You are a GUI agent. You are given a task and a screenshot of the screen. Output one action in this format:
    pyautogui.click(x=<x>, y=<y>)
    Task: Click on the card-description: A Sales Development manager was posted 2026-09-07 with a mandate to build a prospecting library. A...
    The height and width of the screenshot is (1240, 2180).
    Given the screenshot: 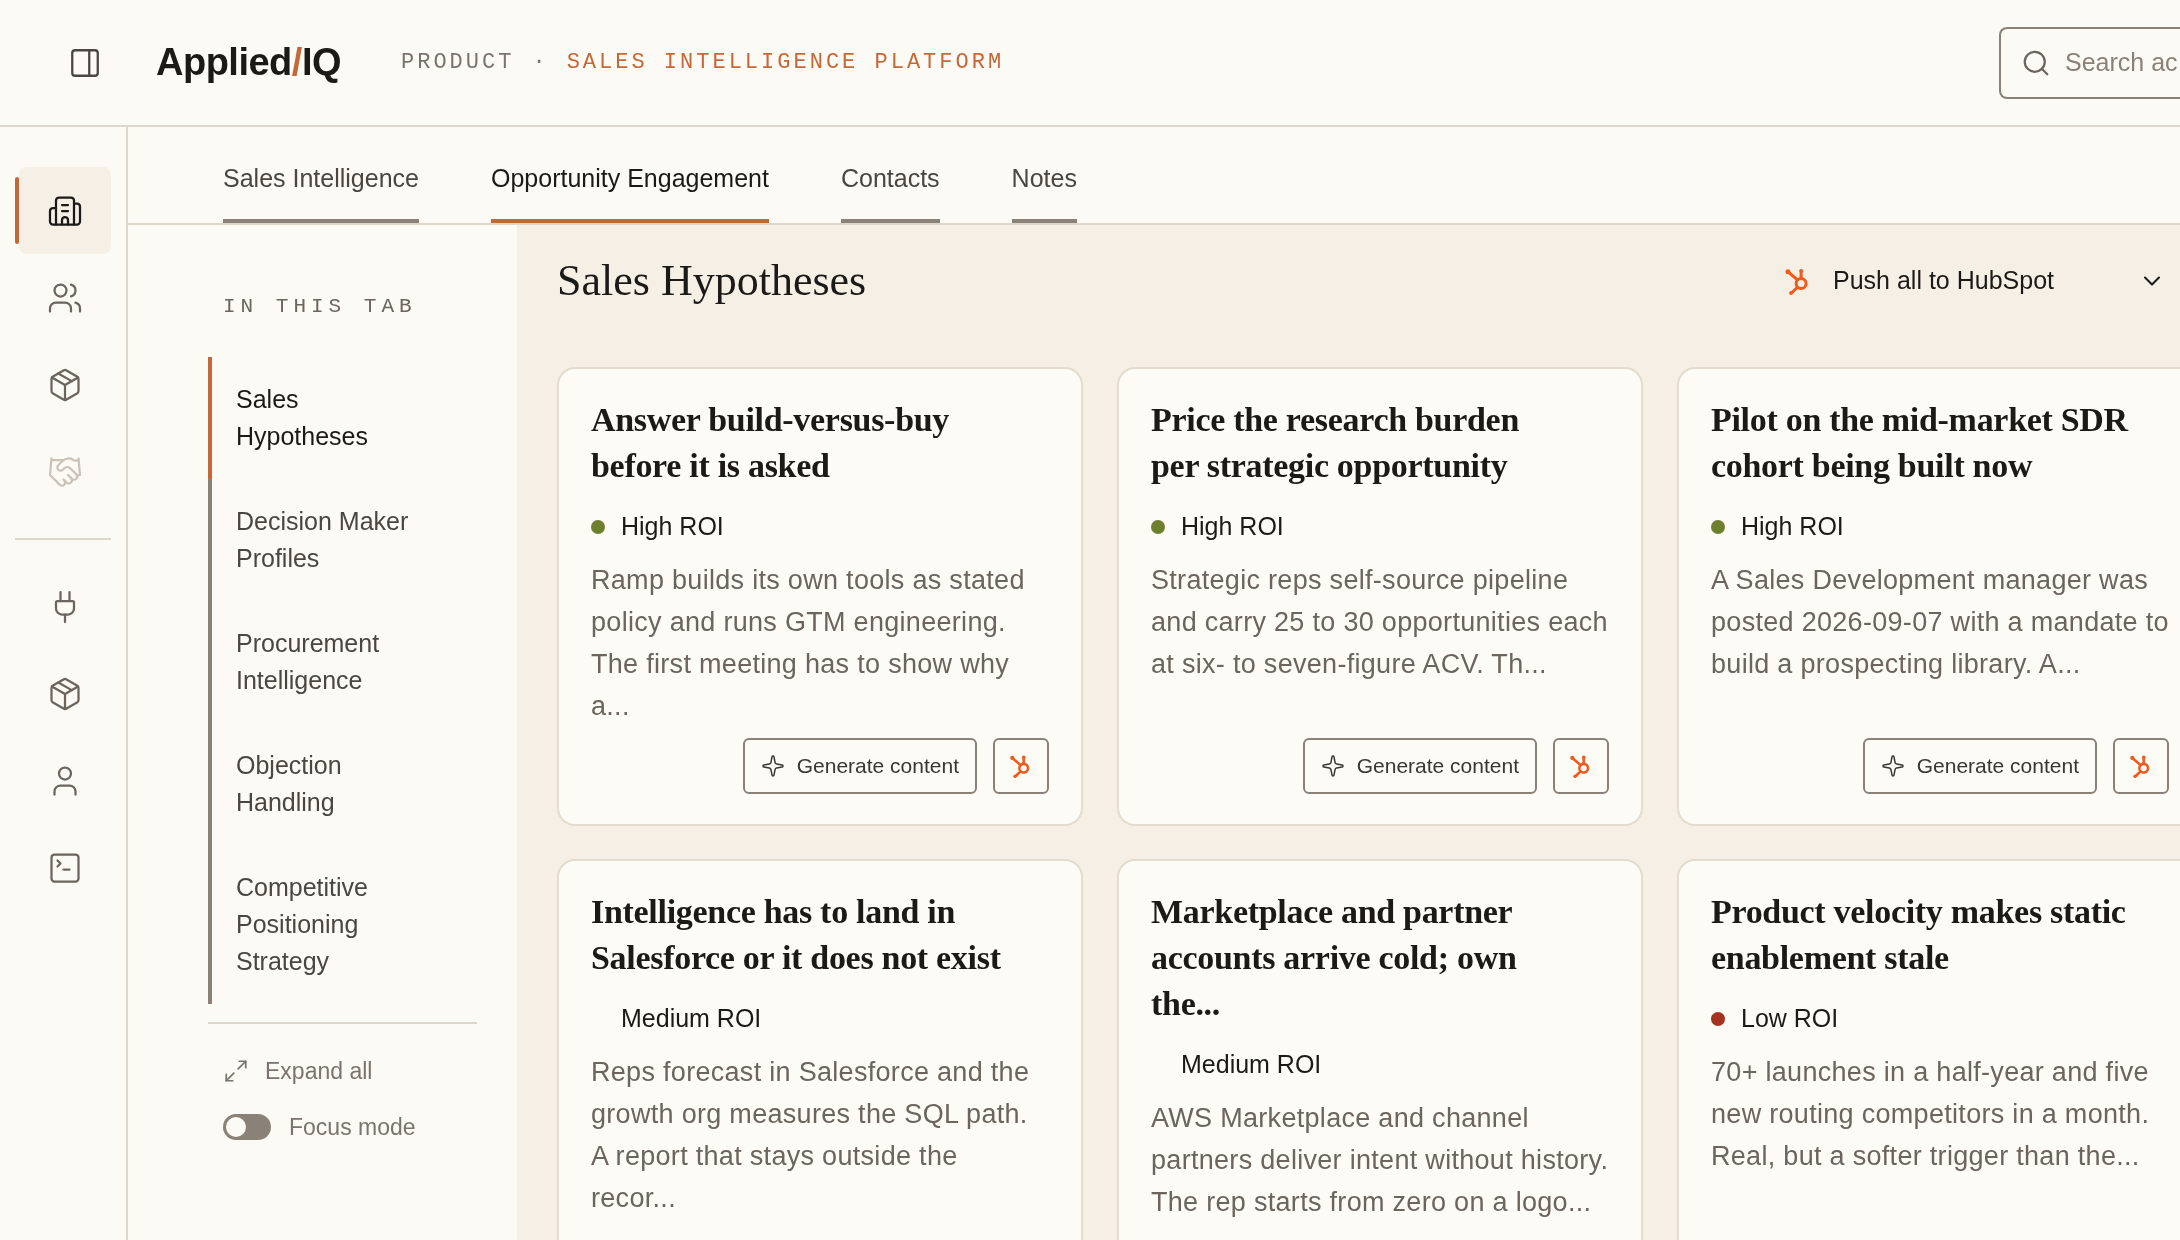 What is the action you would take?
    pyautogui.click(x=1940, y=622)
    